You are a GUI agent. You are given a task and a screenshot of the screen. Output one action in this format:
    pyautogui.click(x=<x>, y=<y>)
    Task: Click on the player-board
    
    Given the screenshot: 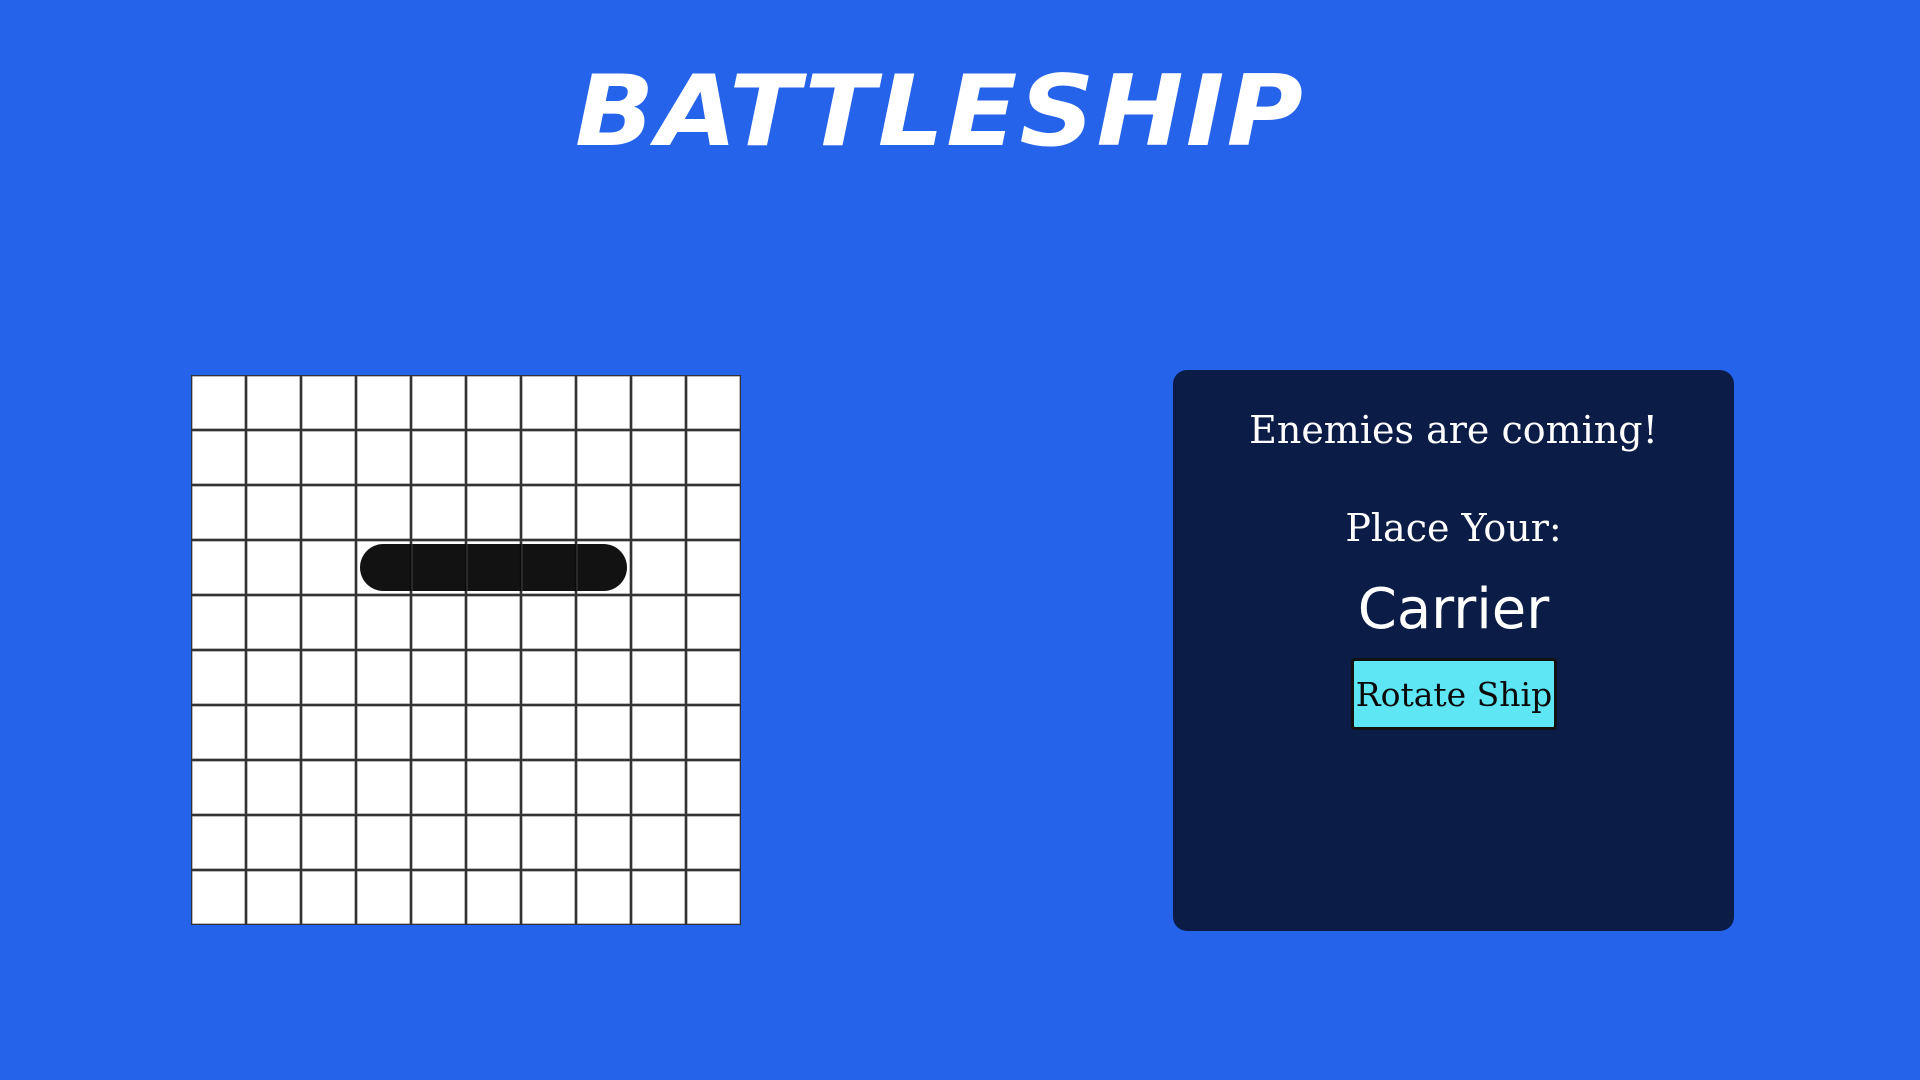 What is the action you would take?
    pyautogui.click(x=466, y=650)
    